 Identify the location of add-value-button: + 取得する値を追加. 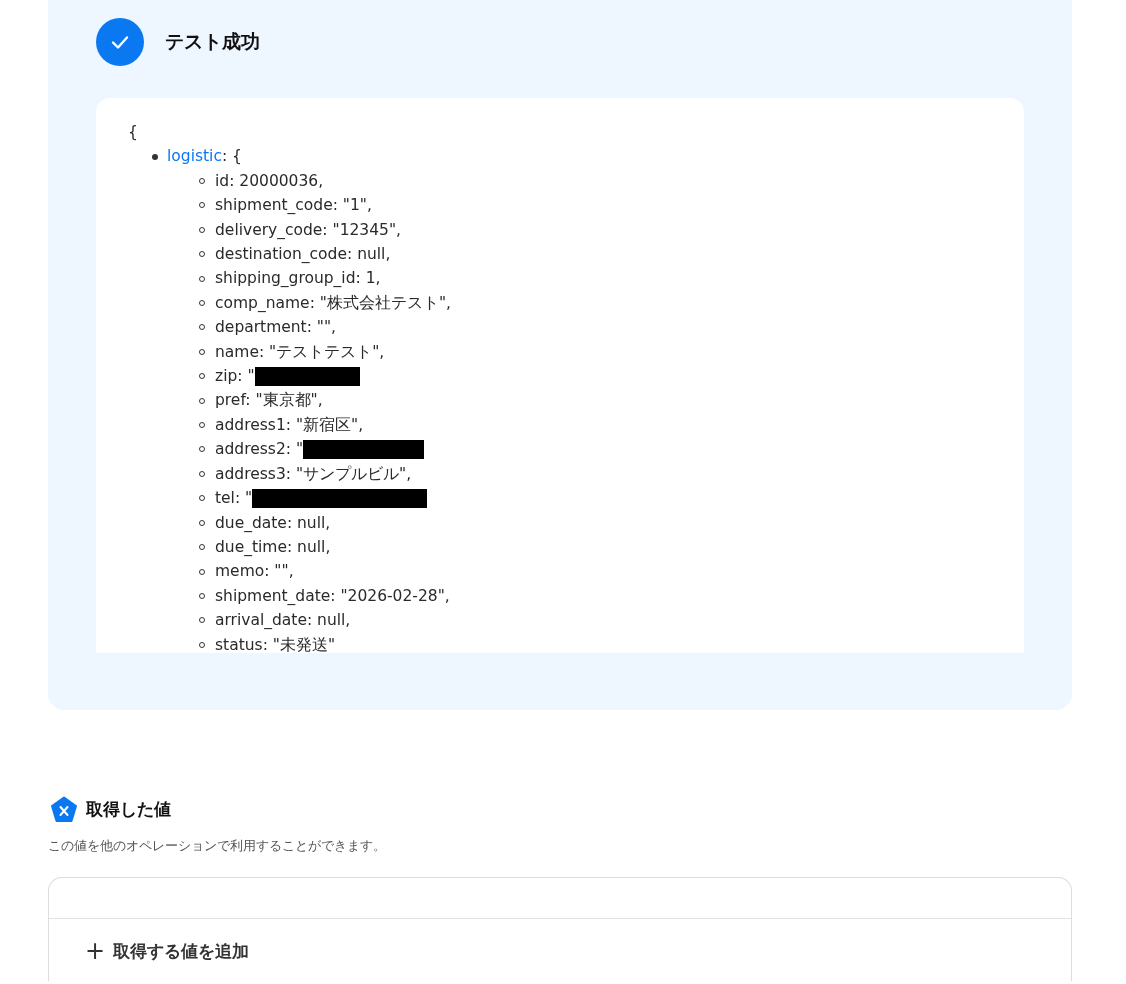
(167, 951).